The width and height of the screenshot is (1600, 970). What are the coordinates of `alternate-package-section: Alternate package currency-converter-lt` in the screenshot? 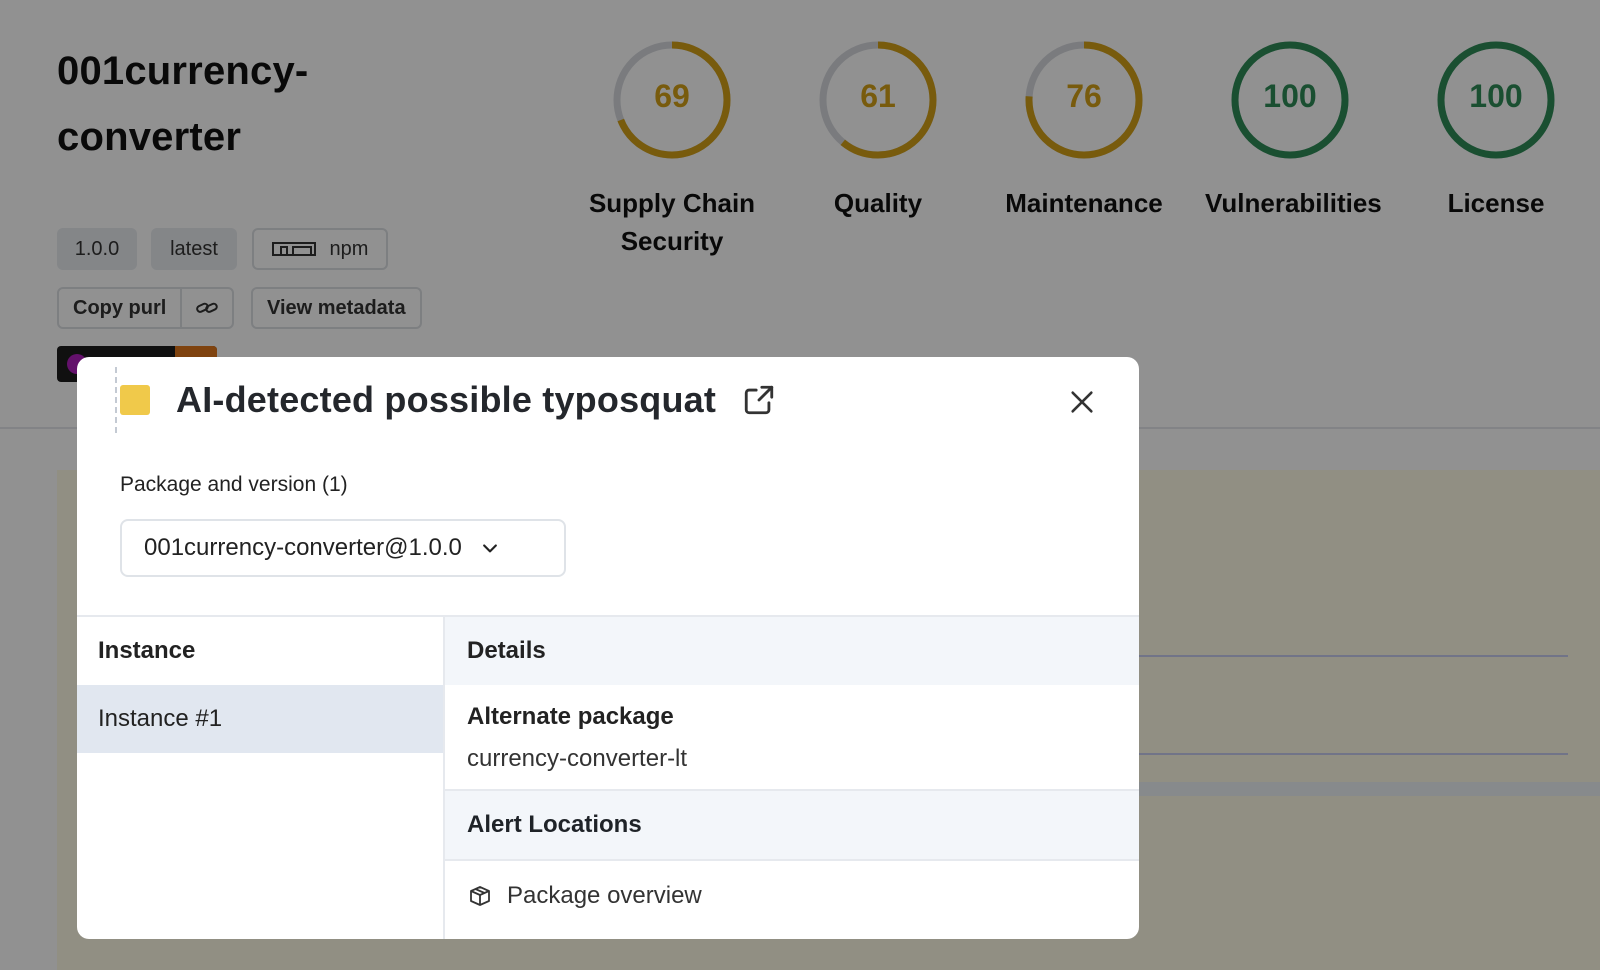 It's located at (792, 738).